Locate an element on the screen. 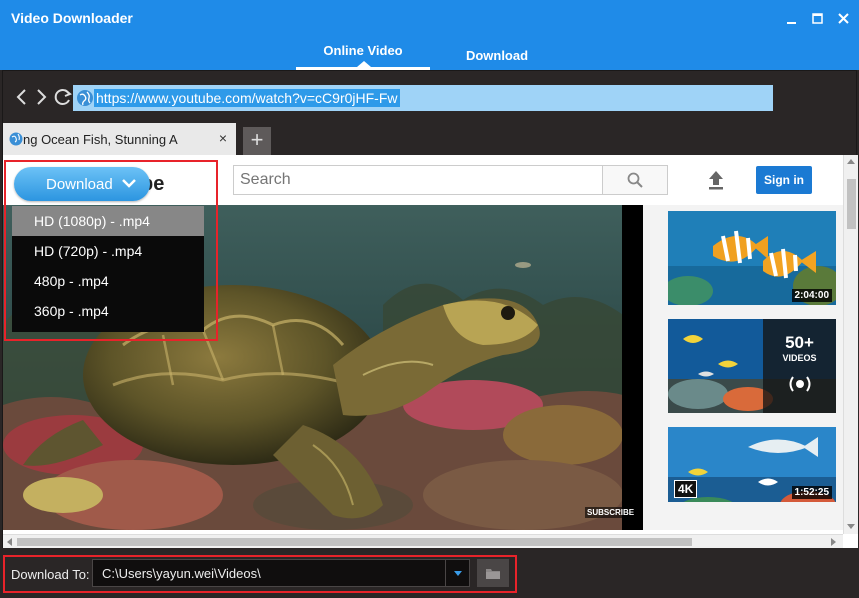  related-videos: 2:04:00 50+ VIDEOS 4K 1:52:25 is located at coordinates (743, 367).